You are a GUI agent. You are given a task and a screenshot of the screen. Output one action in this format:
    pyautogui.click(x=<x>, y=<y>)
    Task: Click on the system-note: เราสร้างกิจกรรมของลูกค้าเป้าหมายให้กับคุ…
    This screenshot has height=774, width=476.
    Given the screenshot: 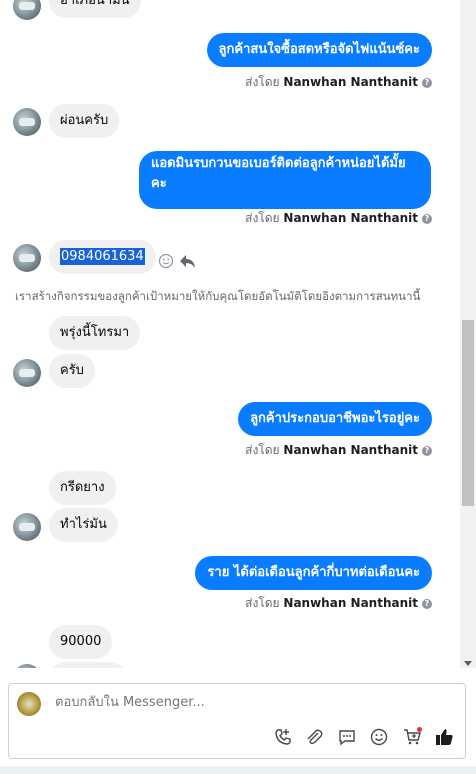 What is the action you would take?
    pyautogui.click(x=218, y=296)
    